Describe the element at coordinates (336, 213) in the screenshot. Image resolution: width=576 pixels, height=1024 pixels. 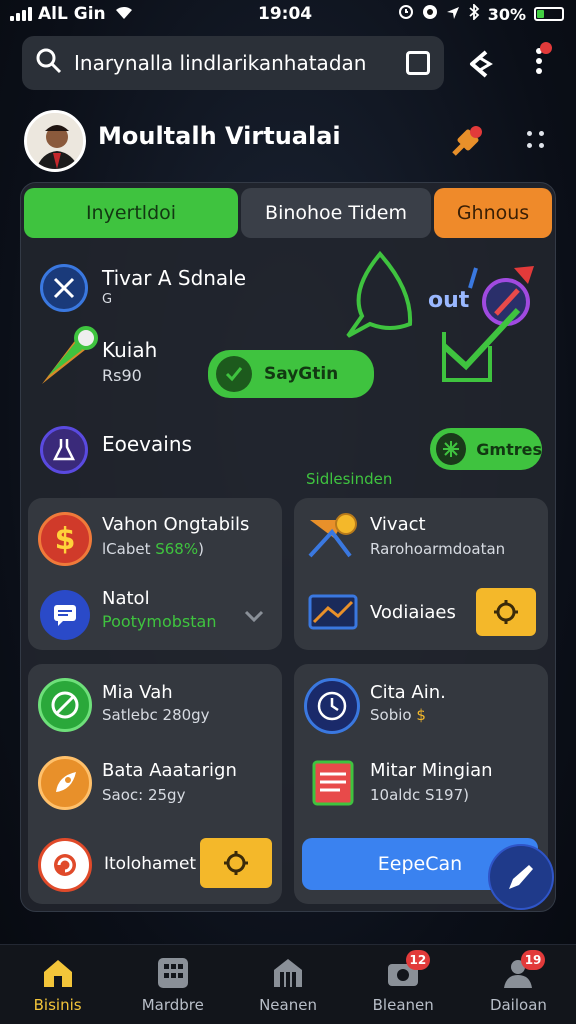
I see `tab-binohoe-tidem: Binohoe Tidem` at that location.